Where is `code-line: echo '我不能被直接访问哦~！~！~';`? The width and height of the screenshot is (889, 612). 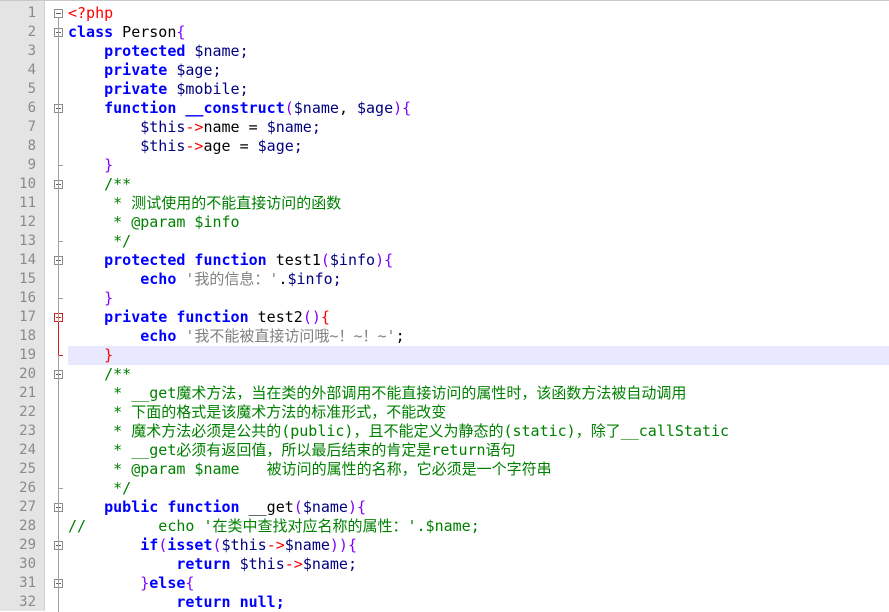 code-line: echo '我不能被直接访问哦~！~！~'; is located at coordinates (478, 336).